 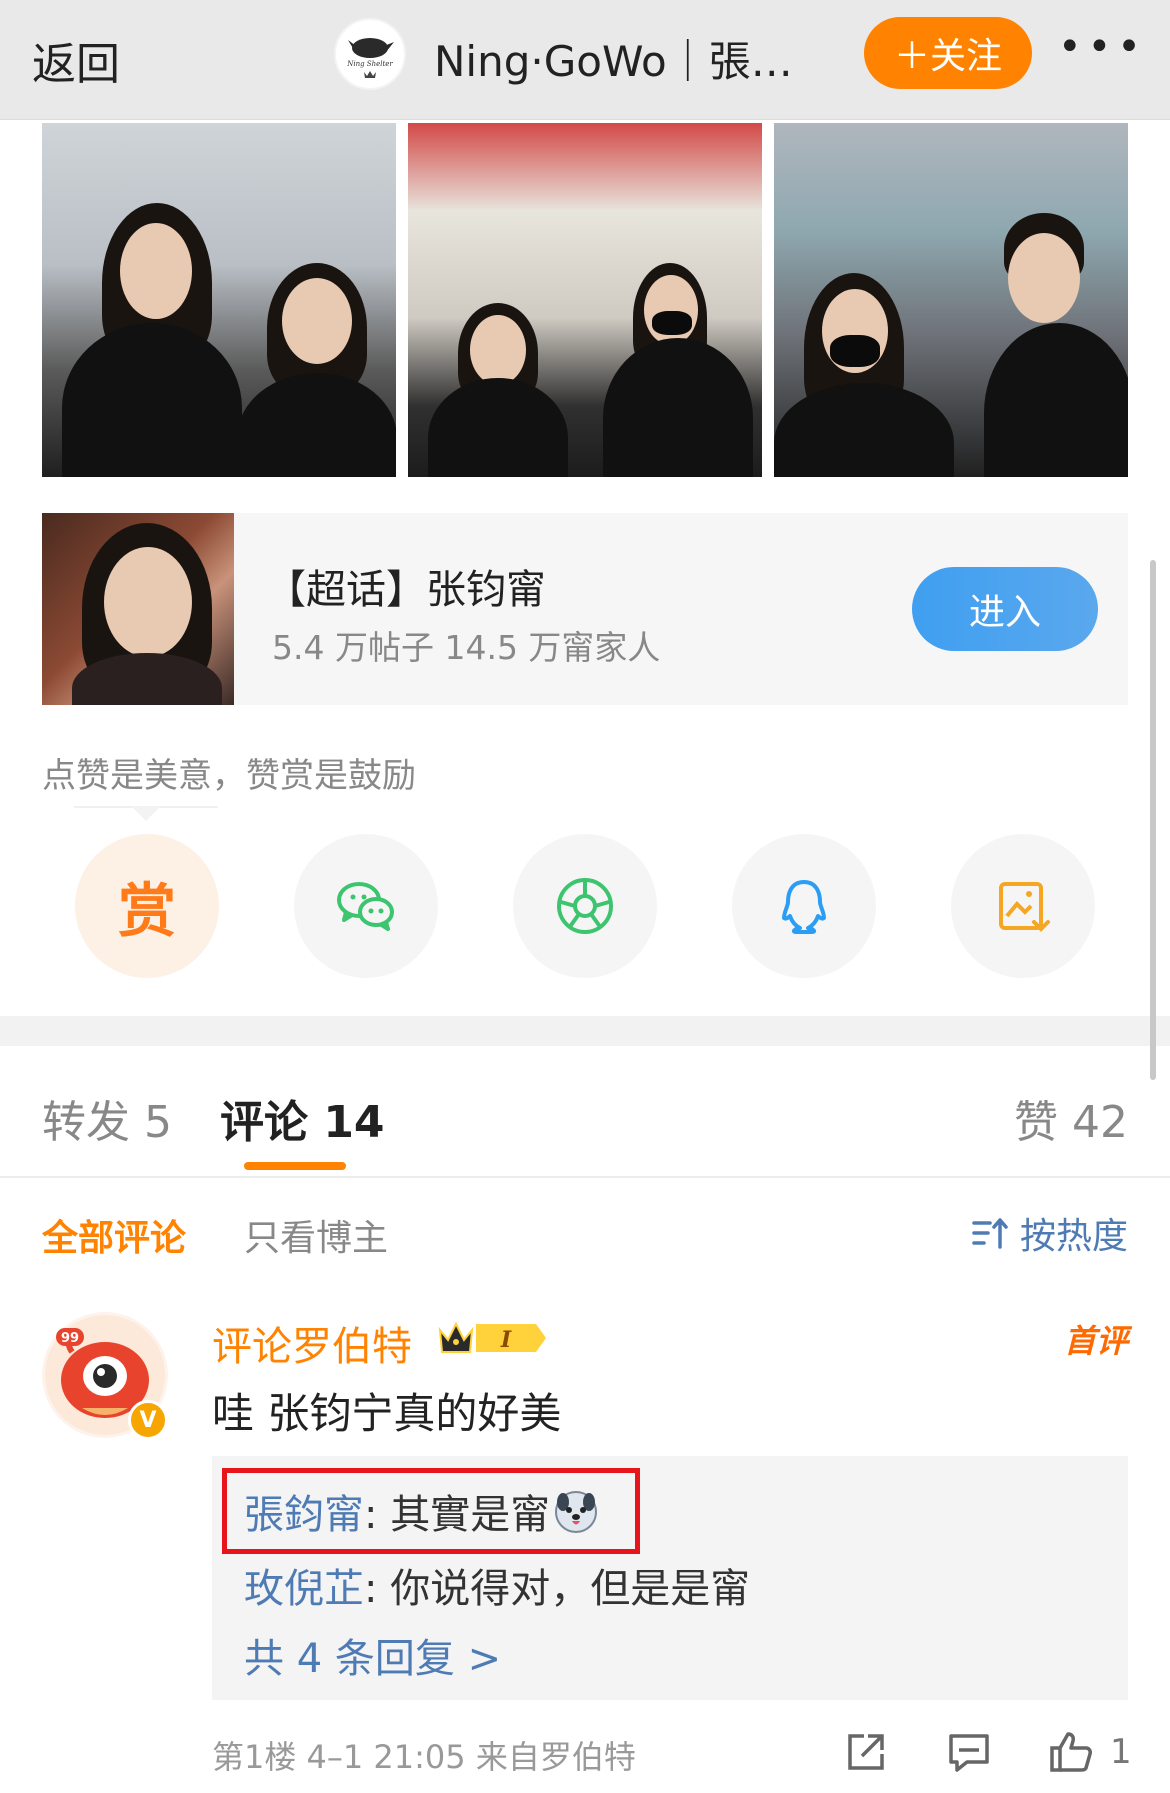 What do you see at coordinates (1073, 1236) in the screenshot?
I see `sort-label: 按热度` at bounding box center [1073, 1236].